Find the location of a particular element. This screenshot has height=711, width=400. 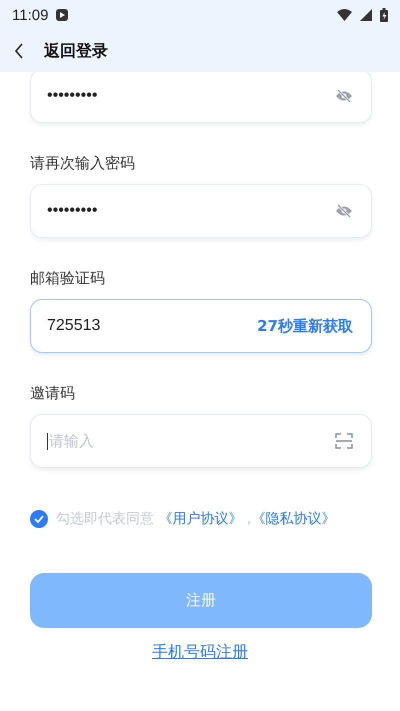

resend-code-link: 27秒重新获取 is located at coordinates (305, 326).